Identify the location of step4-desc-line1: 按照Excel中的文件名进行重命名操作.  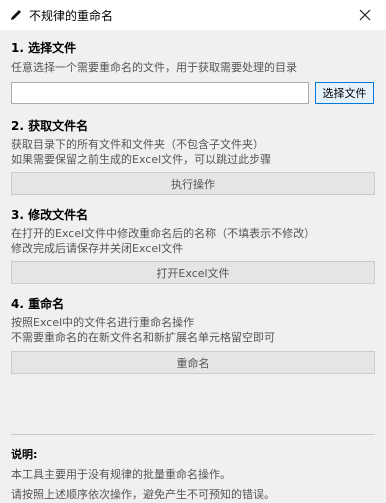
(103, 322).